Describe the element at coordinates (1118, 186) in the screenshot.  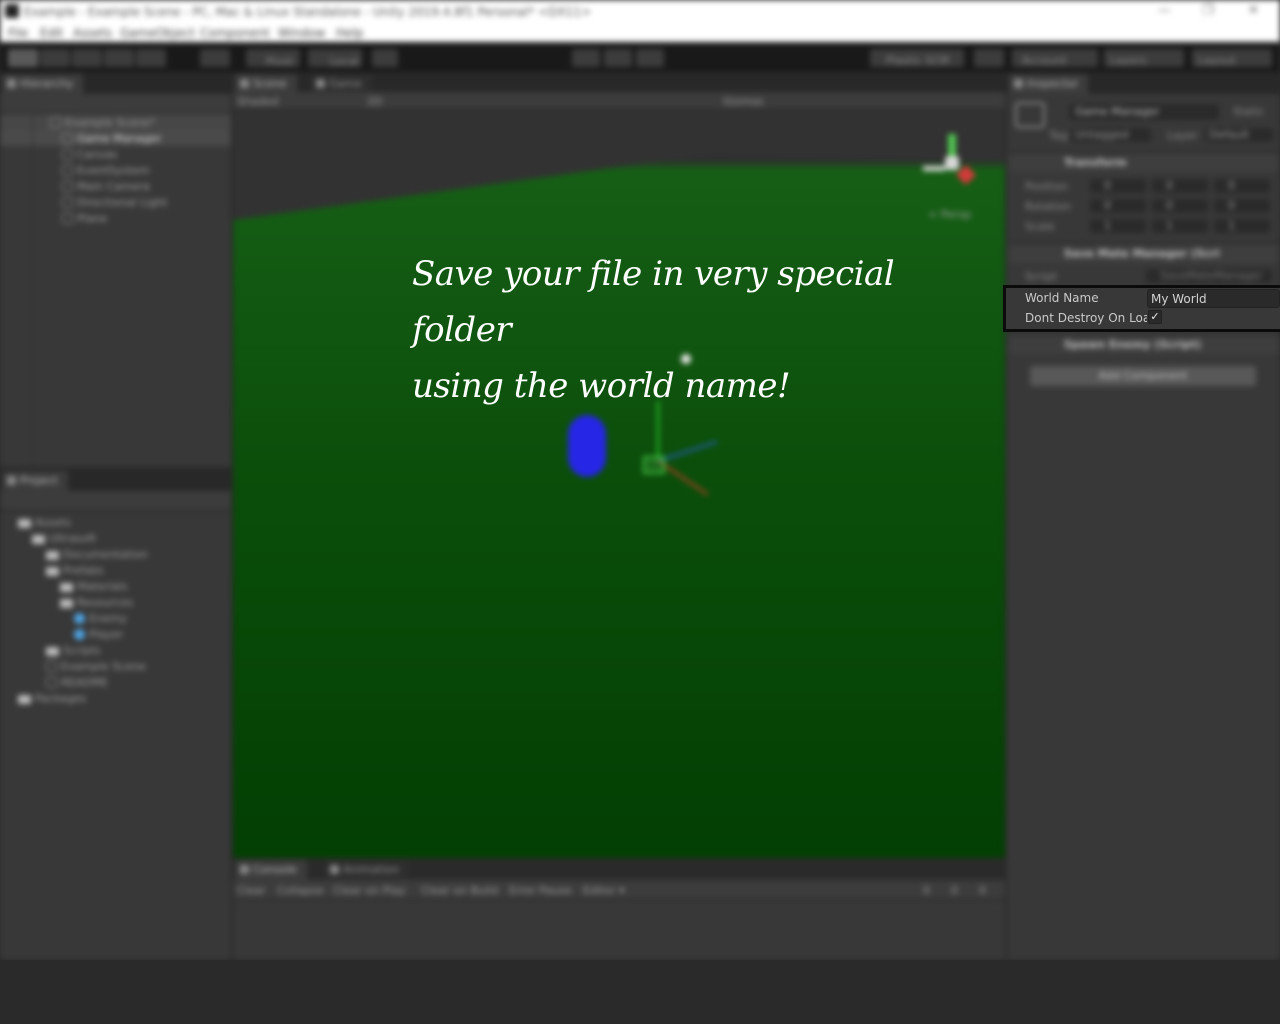
I see `position-x-field: 0` at that location.